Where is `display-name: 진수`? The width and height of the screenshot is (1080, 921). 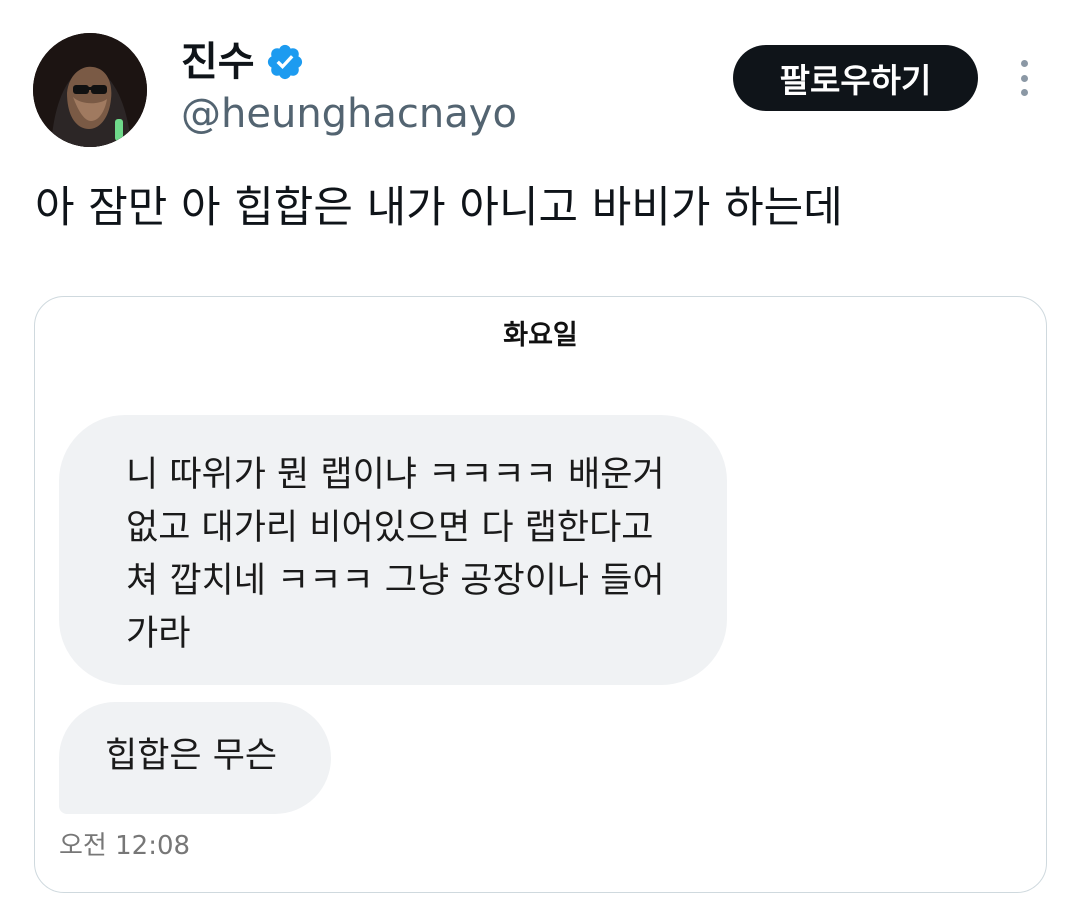 display-name: 진수 is located at coordinates (218, 62).